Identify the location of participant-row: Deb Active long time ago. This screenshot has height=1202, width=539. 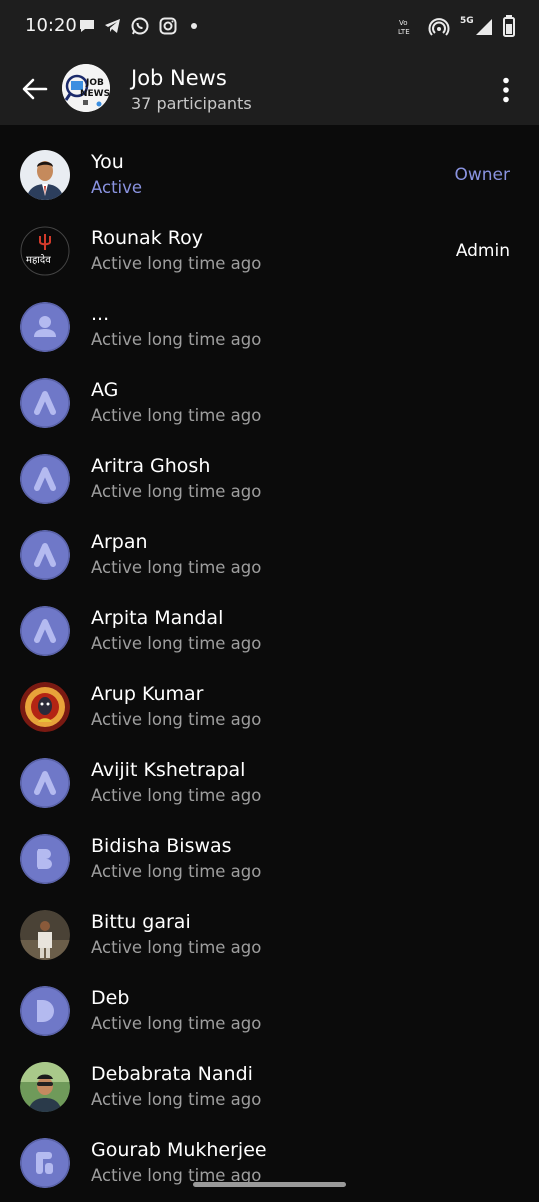
(269, 1012).